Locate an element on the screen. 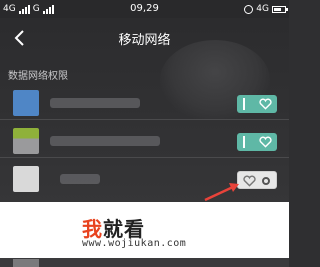 The image size is (320, 267). status-right: 4G is located at coordinates (266, 9).